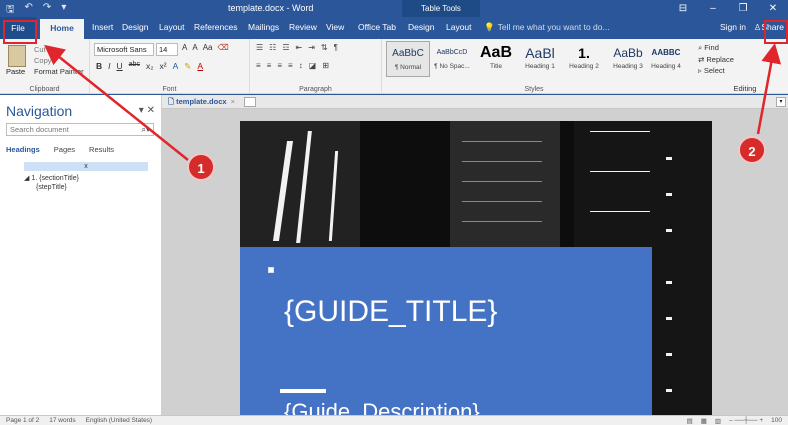 This screenshot has height=425, width=788. I want to click on text-effects-button: A, so click(176, 66).